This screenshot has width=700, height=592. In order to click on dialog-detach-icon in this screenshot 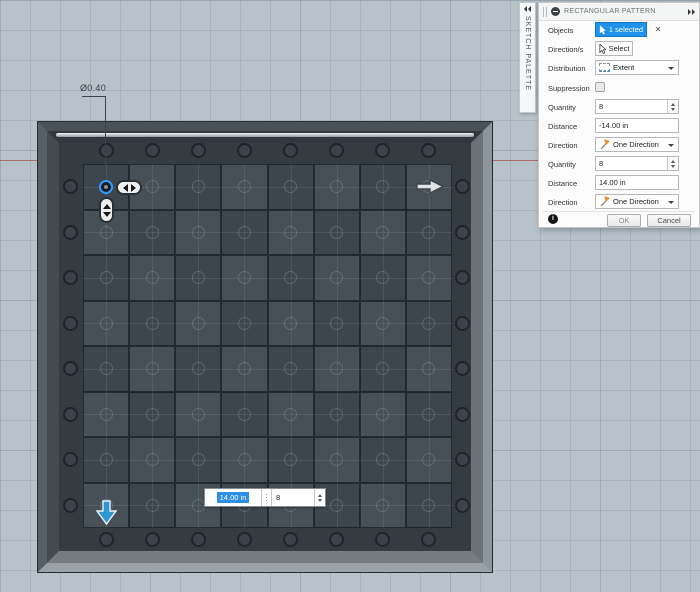, I will do `click(691, 11)`.